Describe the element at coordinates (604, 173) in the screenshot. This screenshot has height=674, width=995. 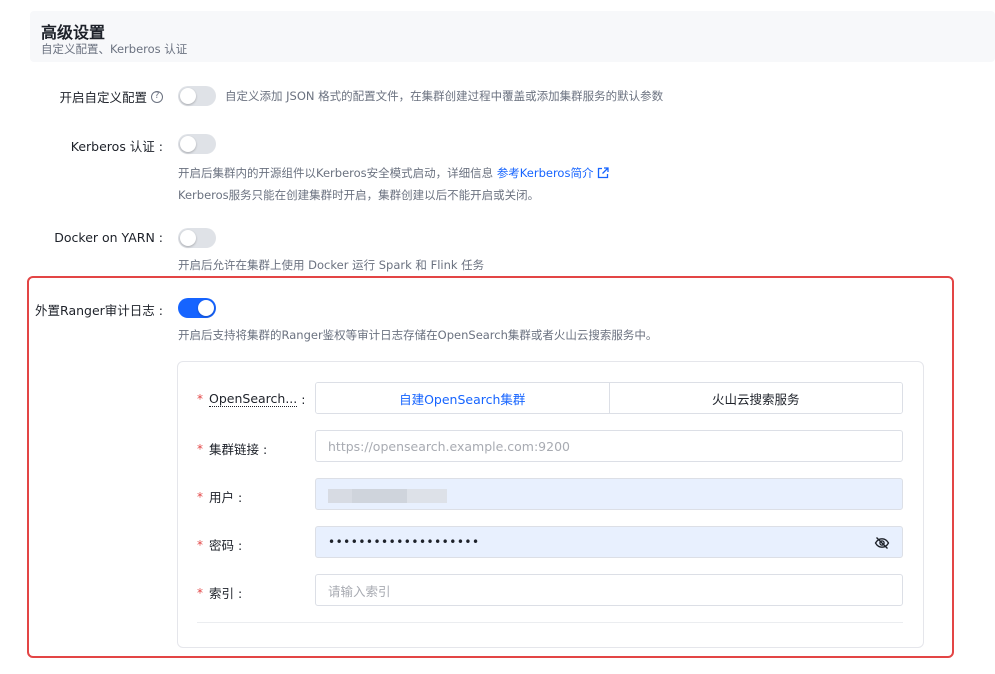
I see `external-link-icon` at that location.